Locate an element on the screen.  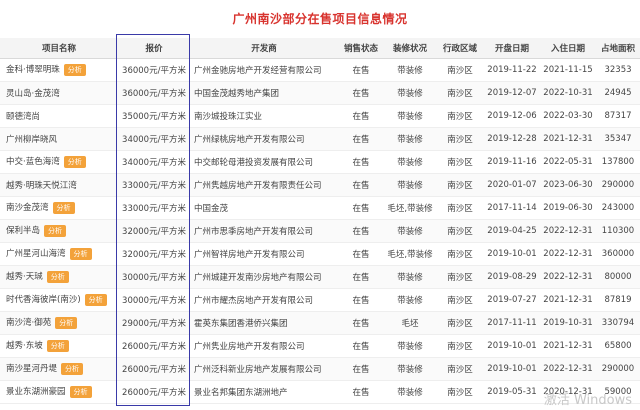
project-name-cell: 中交·蓝色海湾 分析 is located at coordinates (59, 162).